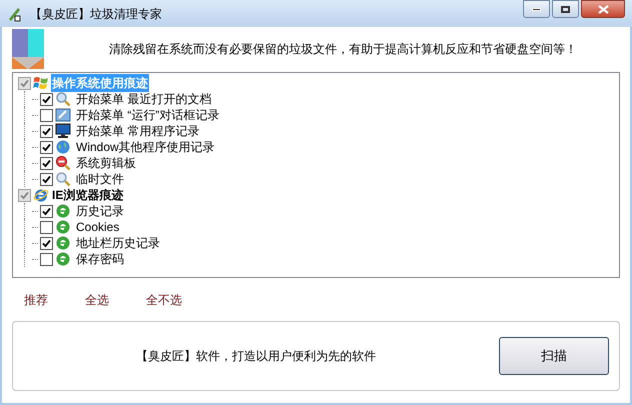 The image size is (632, 405). Describe the element at coordinates (41, 83) in the screenshot. I see `windows-logo-icon` at that location.